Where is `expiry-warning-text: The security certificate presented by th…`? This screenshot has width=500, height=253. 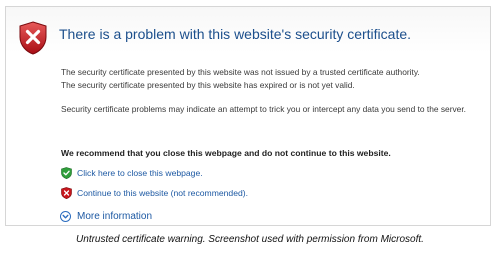 expiry-warning-text: The security certificate presented by th… is located at coordinates (208, 85).